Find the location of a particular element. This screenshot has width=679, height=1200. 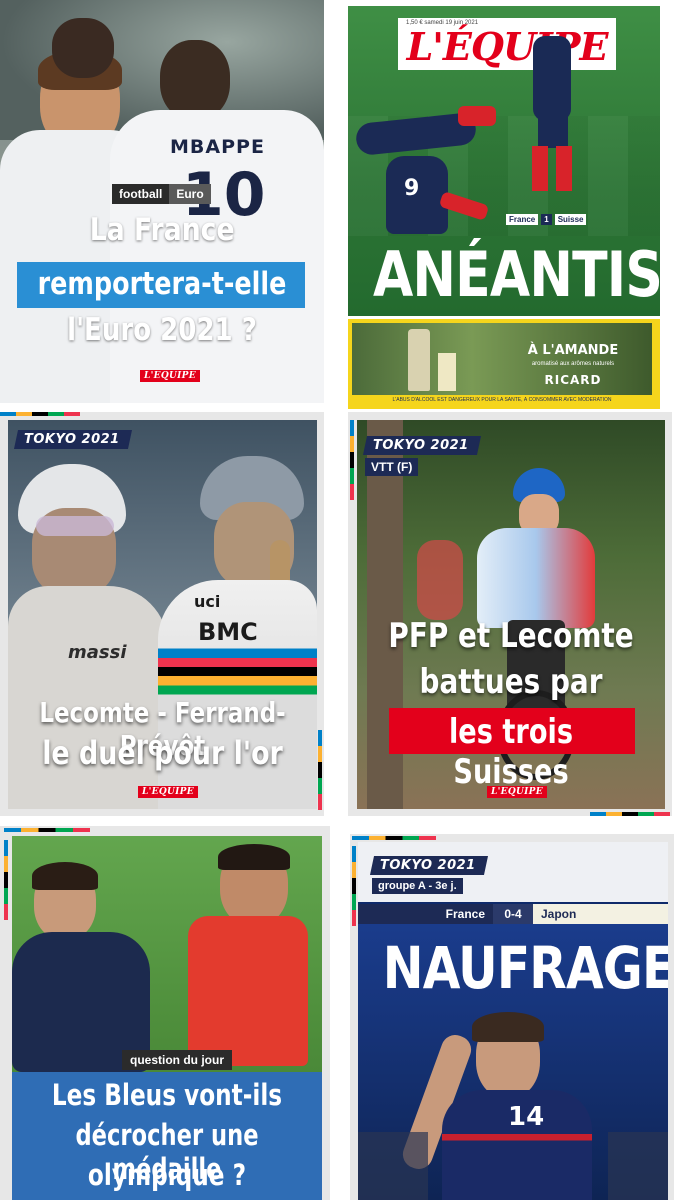

headline-line-3: les trois Suisses is located at coordinates (511, 752).